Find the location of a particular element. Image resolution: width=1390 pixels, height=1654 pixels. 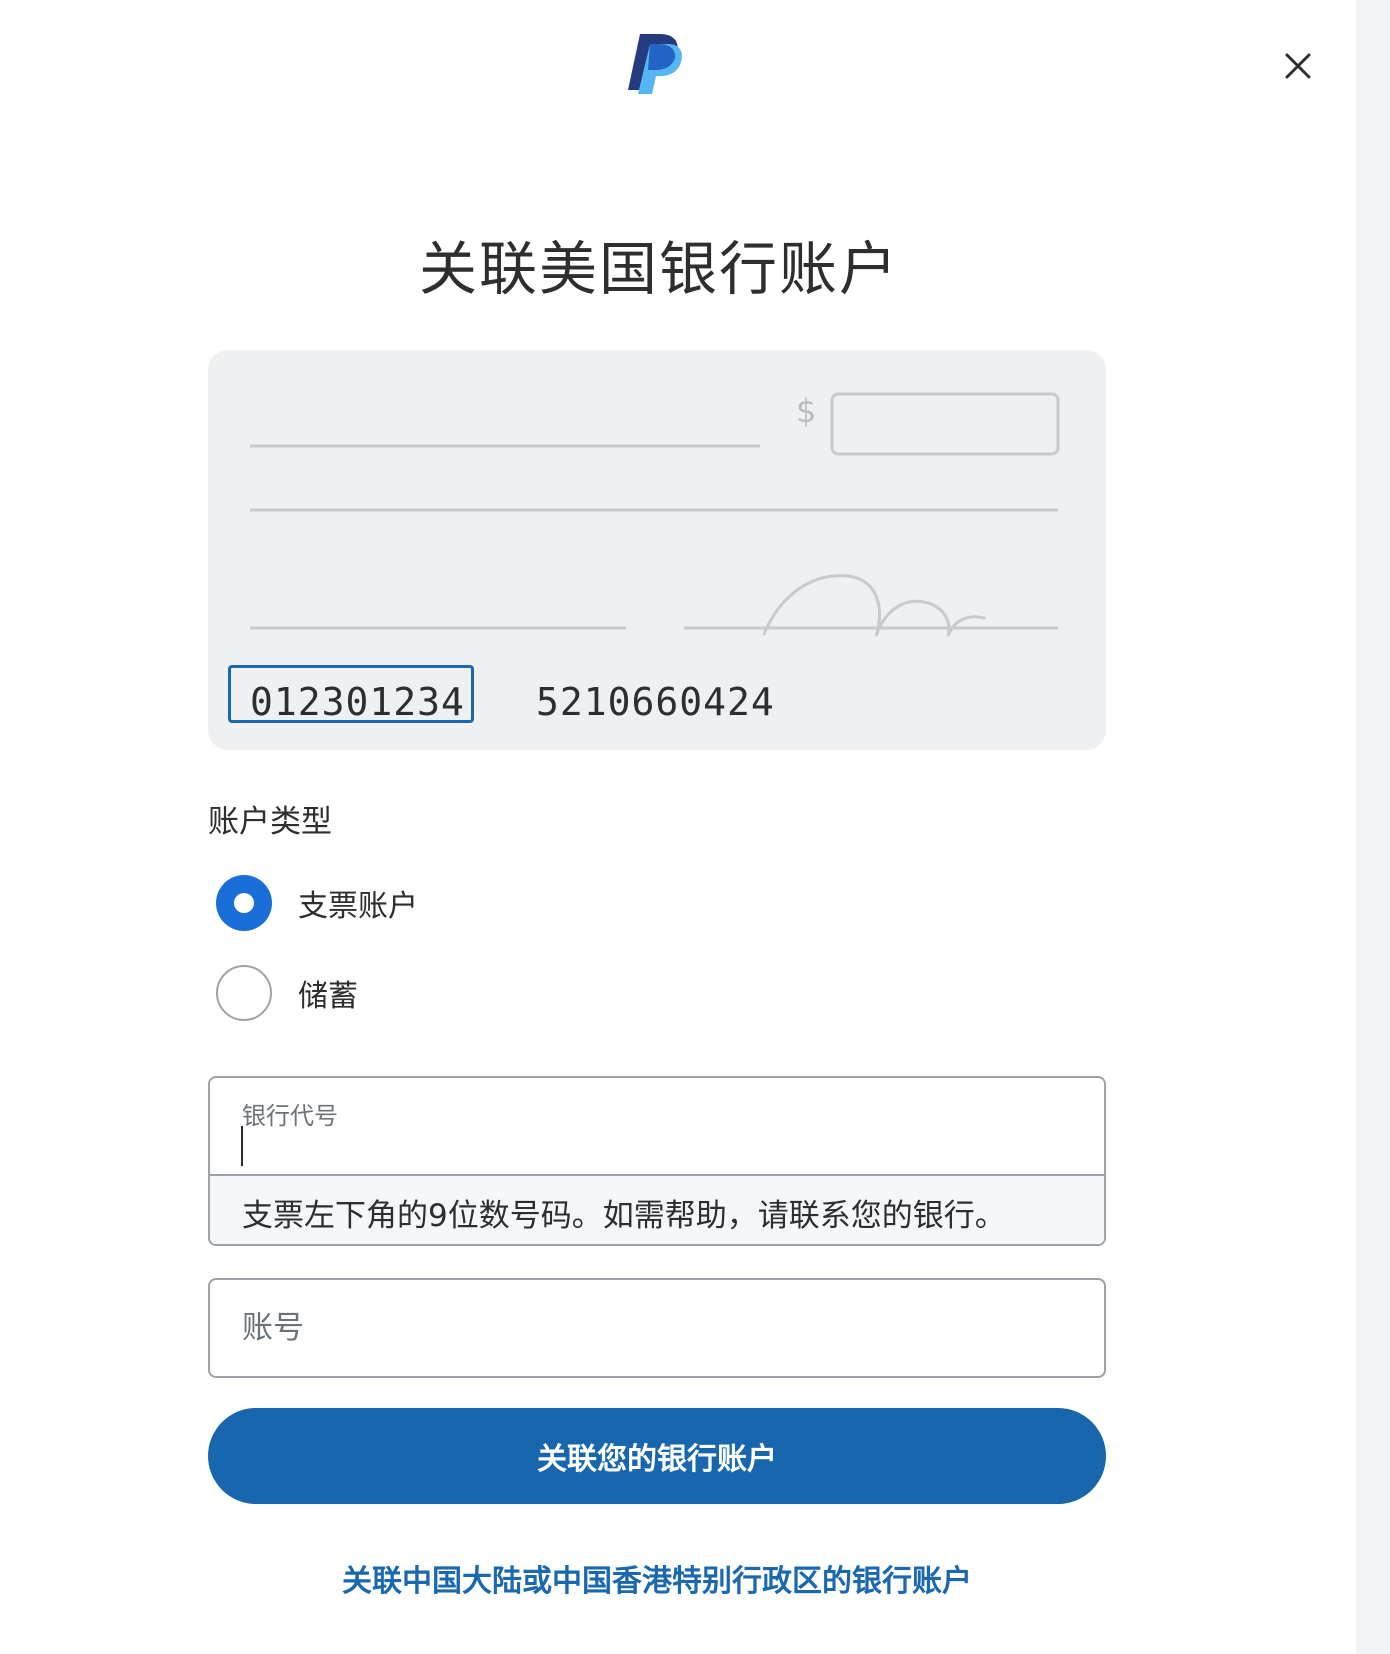

link-china-bank-account: 关联中国大陆或中国香港特别行政区的银行账户 is located at coordinates (657, 1578).